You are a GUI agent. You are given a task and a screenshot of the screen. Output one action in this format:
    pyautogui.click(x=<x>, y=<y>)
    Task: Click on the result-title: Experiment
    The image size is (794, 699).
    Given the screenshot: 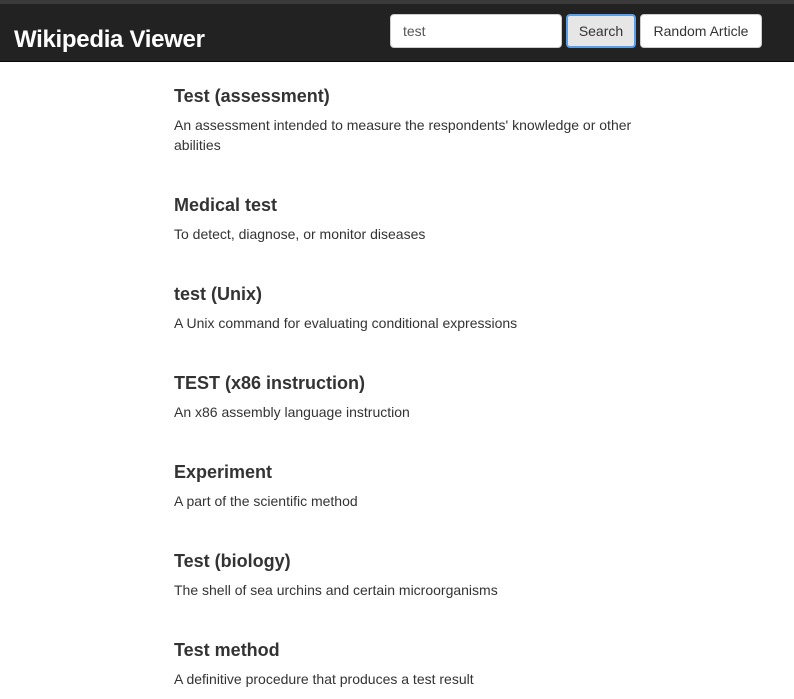 What is the action you would take?
    pyautogui.click(x=404, y=472)
    